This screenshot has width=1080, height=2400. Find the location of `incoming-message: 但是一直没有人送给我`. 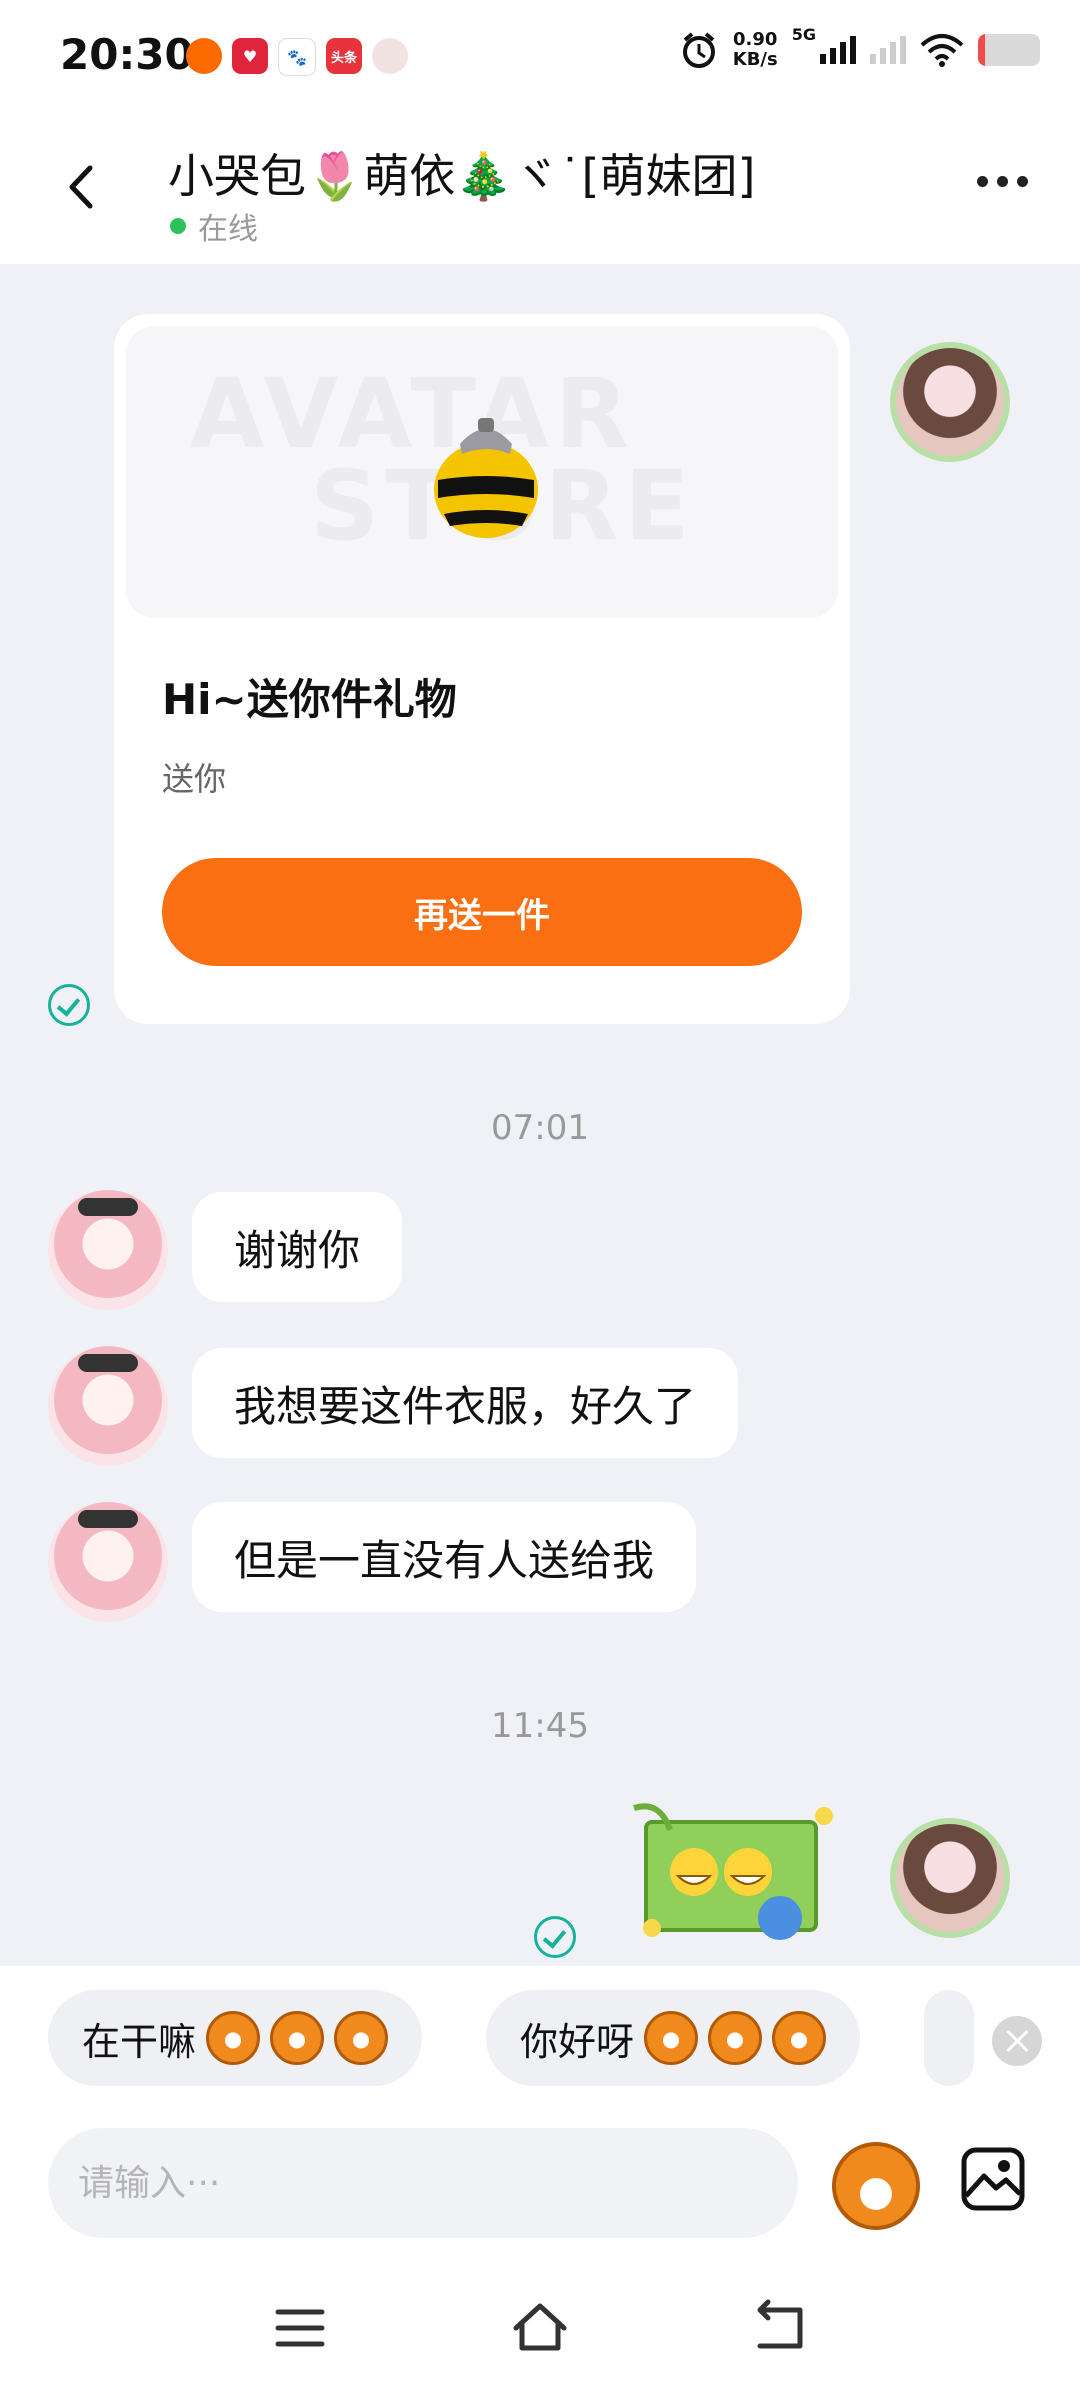

incoming-message: 但是一直没有人送给我 is located at coordinates (444, 1557).